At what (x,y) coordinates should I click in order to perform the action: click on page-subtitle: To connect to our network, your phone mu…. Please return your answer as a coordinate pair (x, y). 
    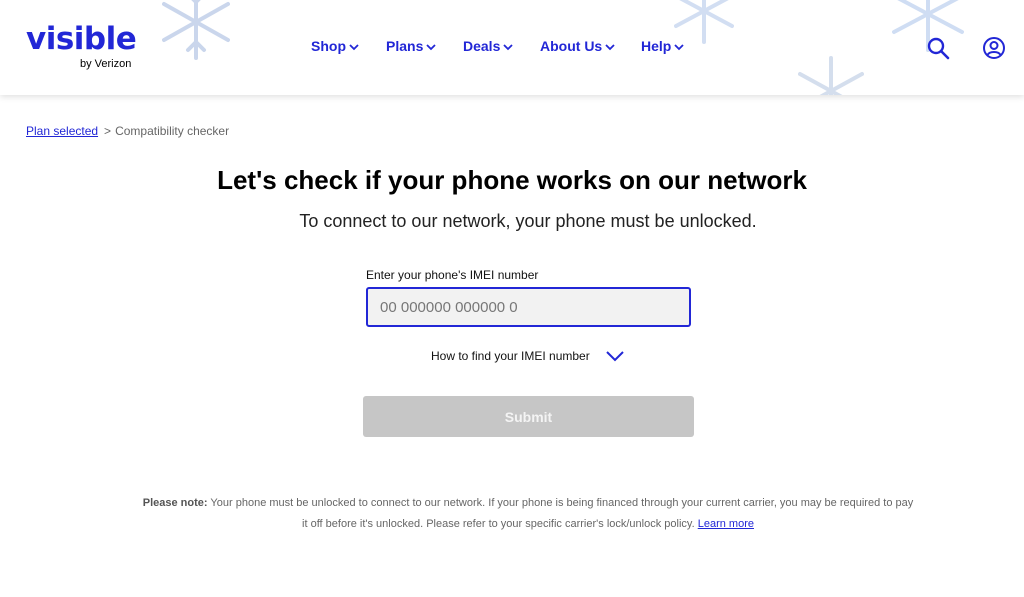
    Looking at the image, I should click on (528, 221).